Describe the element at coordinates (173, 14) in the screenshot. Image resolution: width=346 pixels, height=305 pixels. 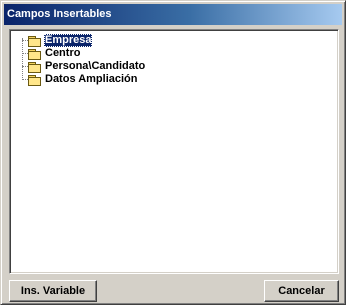
I see `title-bar: Campos Insertables` at that location.